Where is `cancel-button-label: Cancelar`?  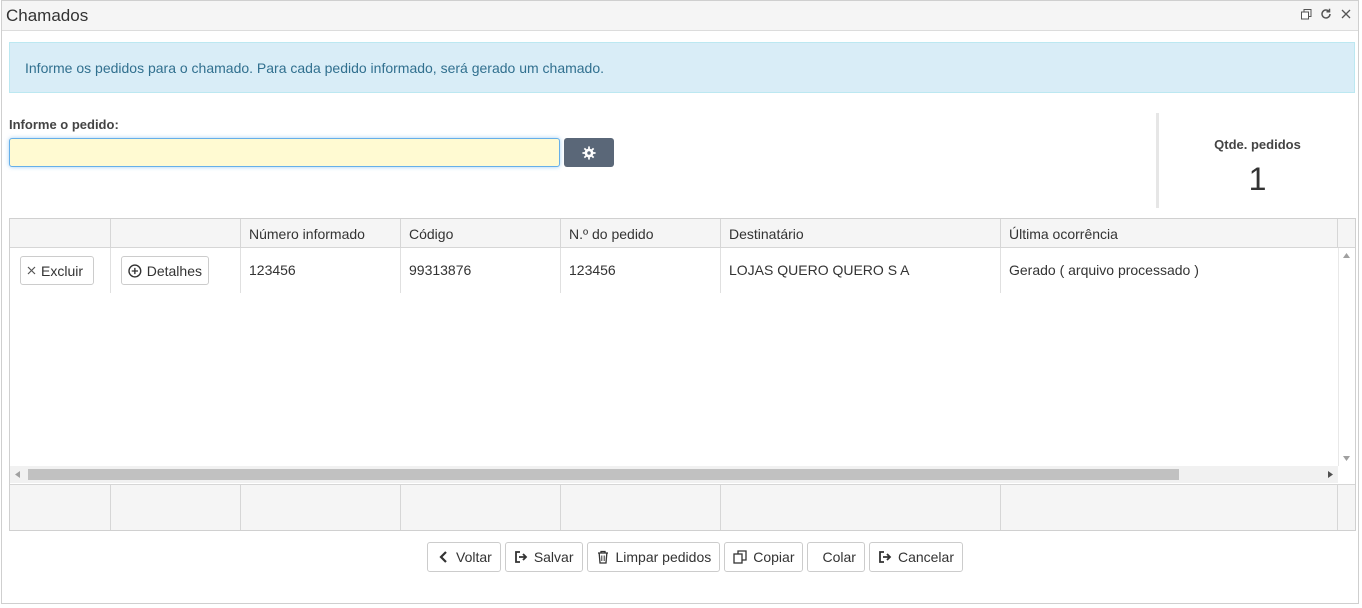
cancel-button-label: Cancelar is located at coordinates (925, 557).